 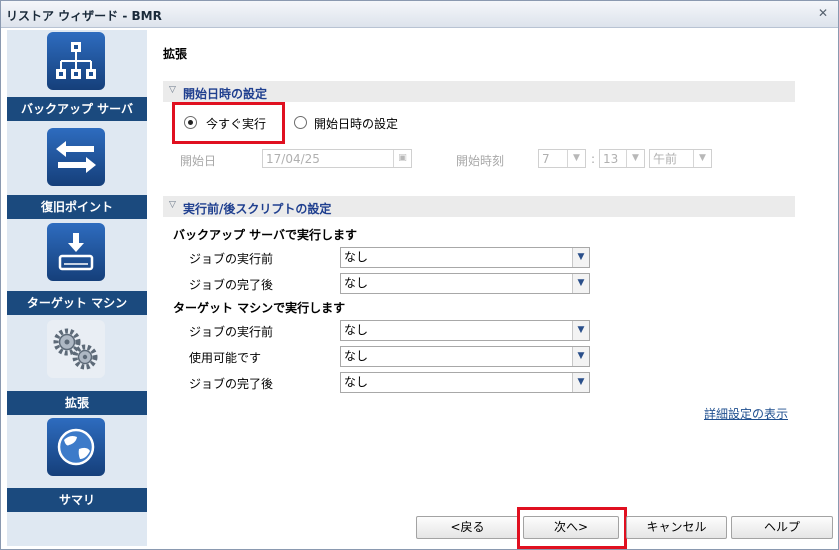 I want to click on sidebar-item-label: サマリ, so click(x=77, y=500).